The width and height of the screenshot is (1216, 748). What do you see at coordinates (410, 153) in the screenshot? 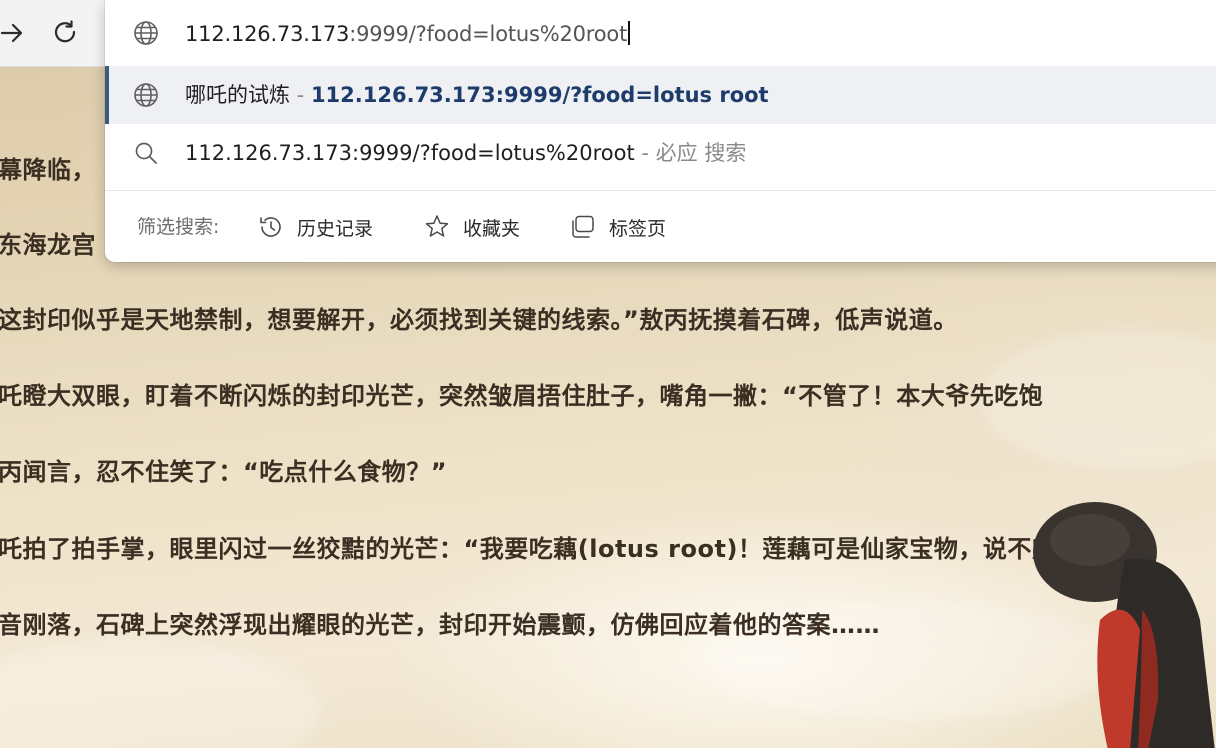
I see `suggestion-query: 112.126.73.173:9999/?food=lotus%20root` at bounding box center [410, 153].